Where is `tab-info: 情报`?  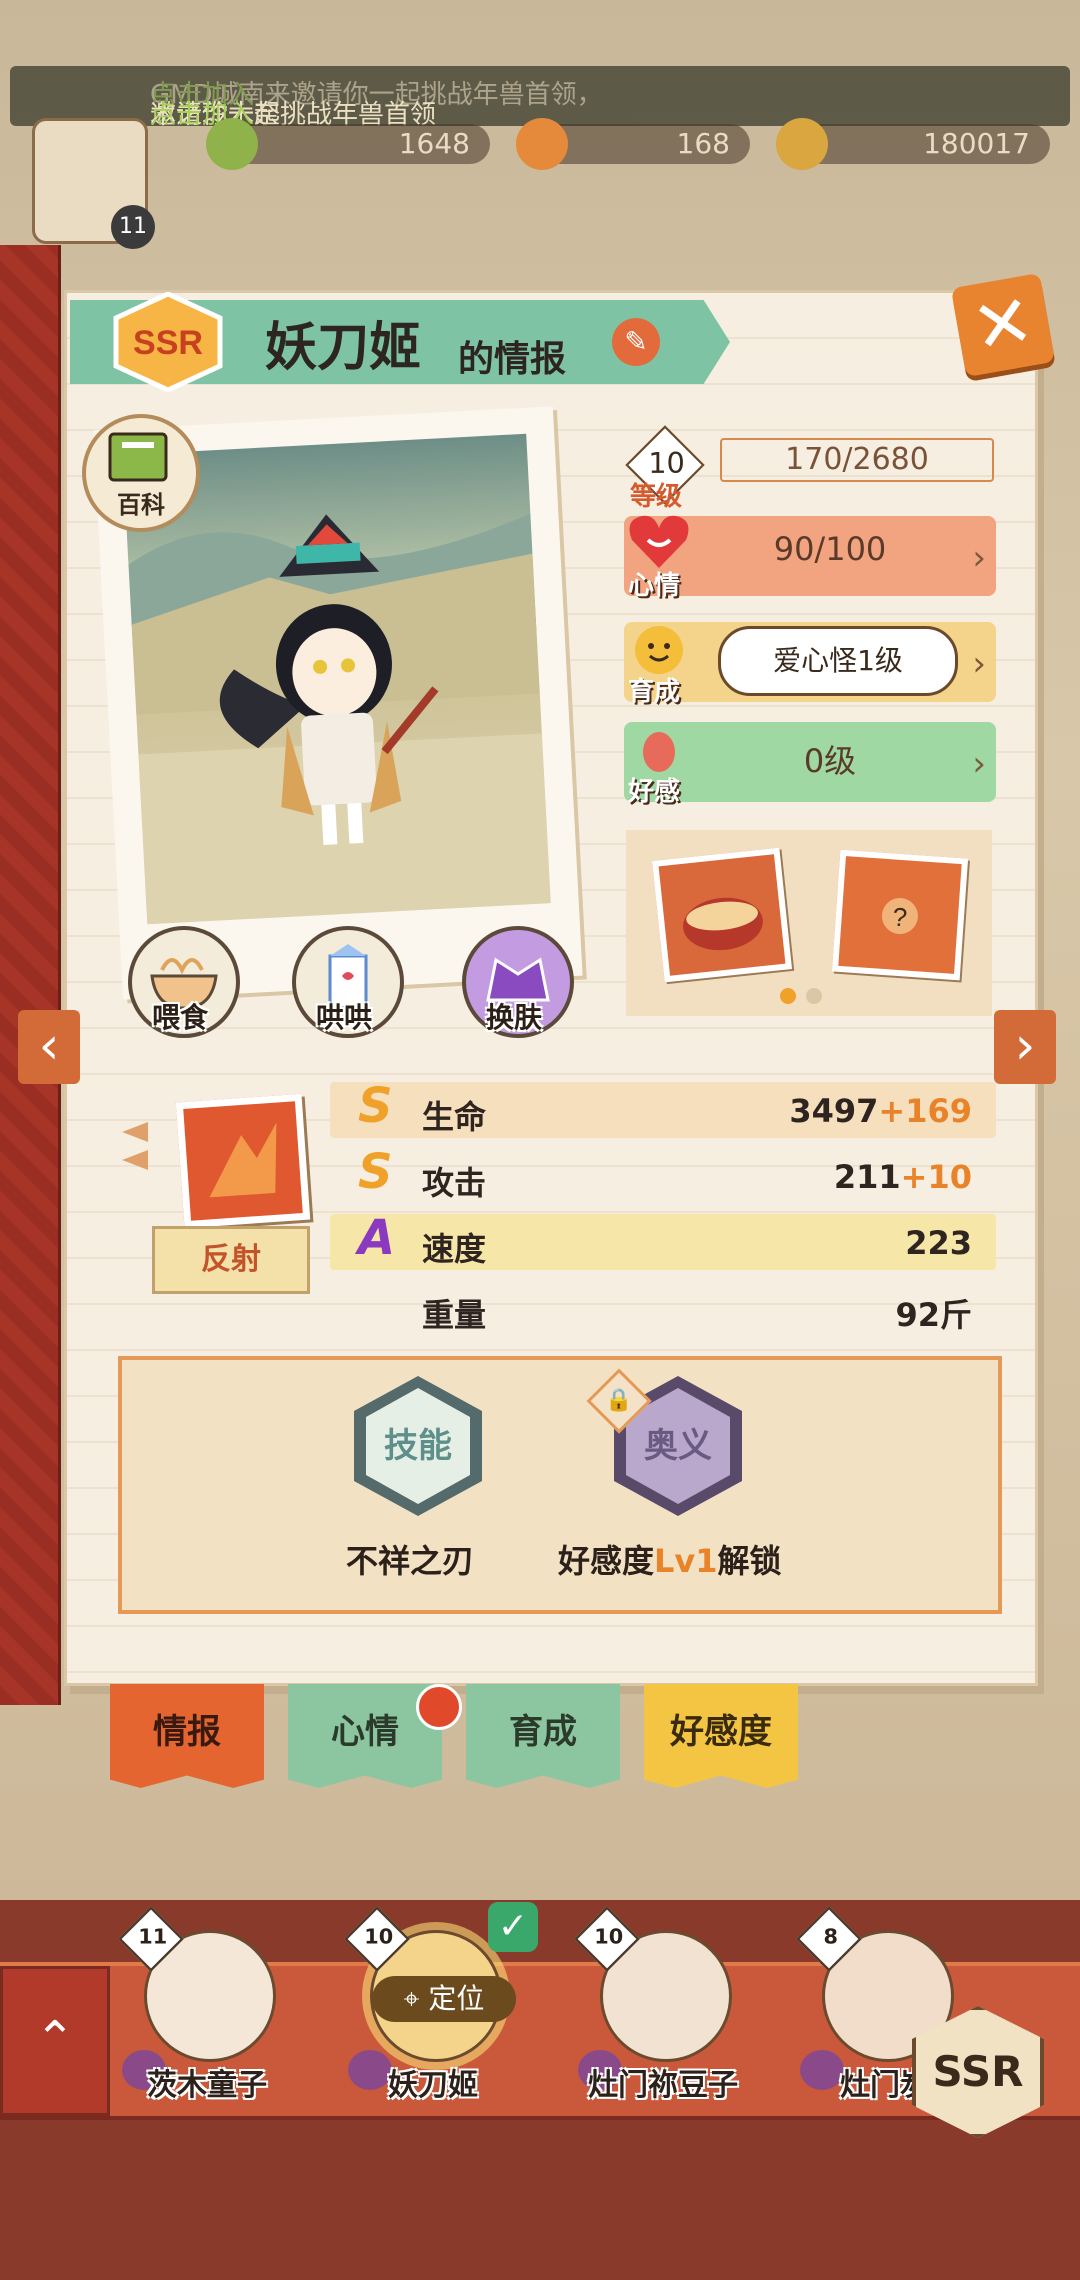 tab-info: 情报 is located at coordinates (187, 1736).